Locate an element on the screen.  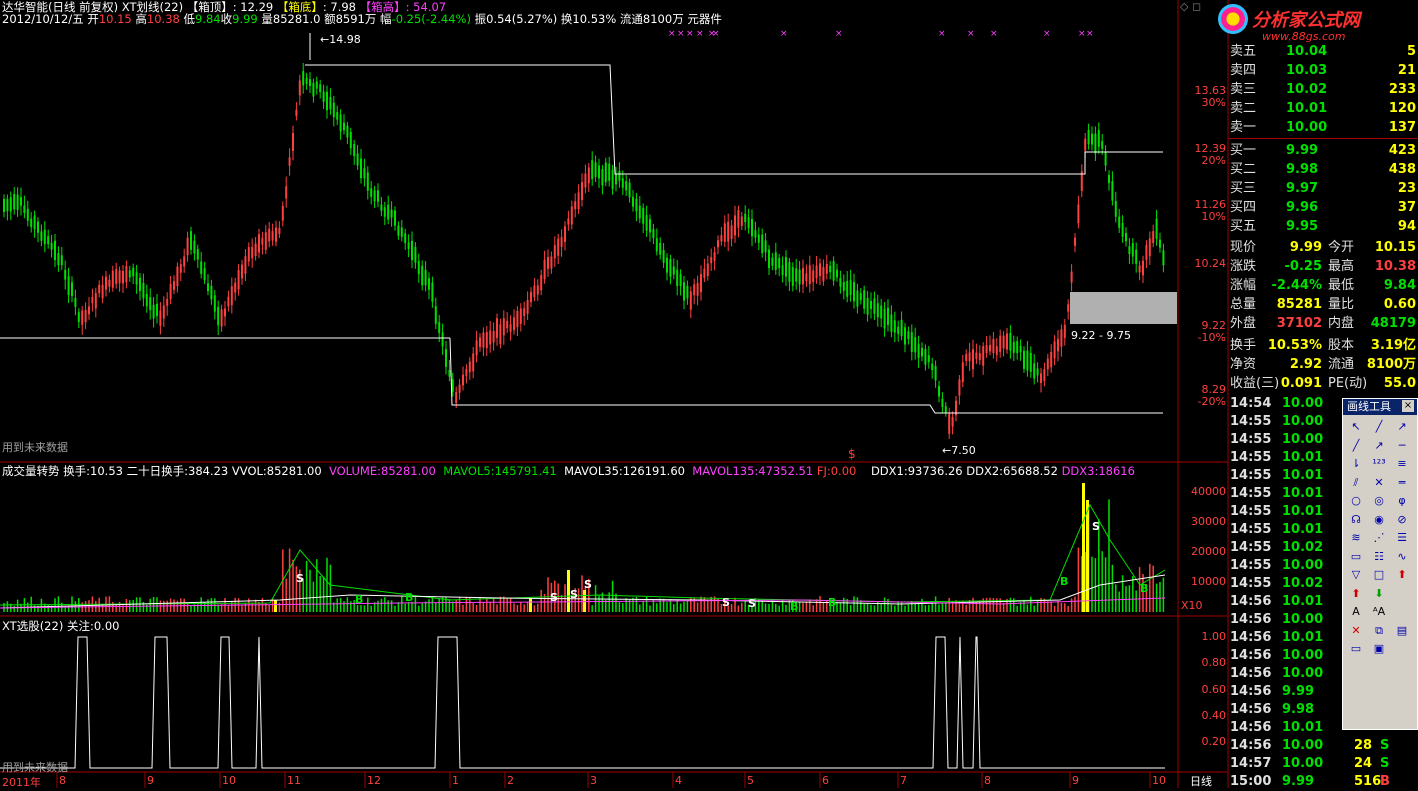
circle-tool-icon: ○ is located at coordinates (1356, 501).